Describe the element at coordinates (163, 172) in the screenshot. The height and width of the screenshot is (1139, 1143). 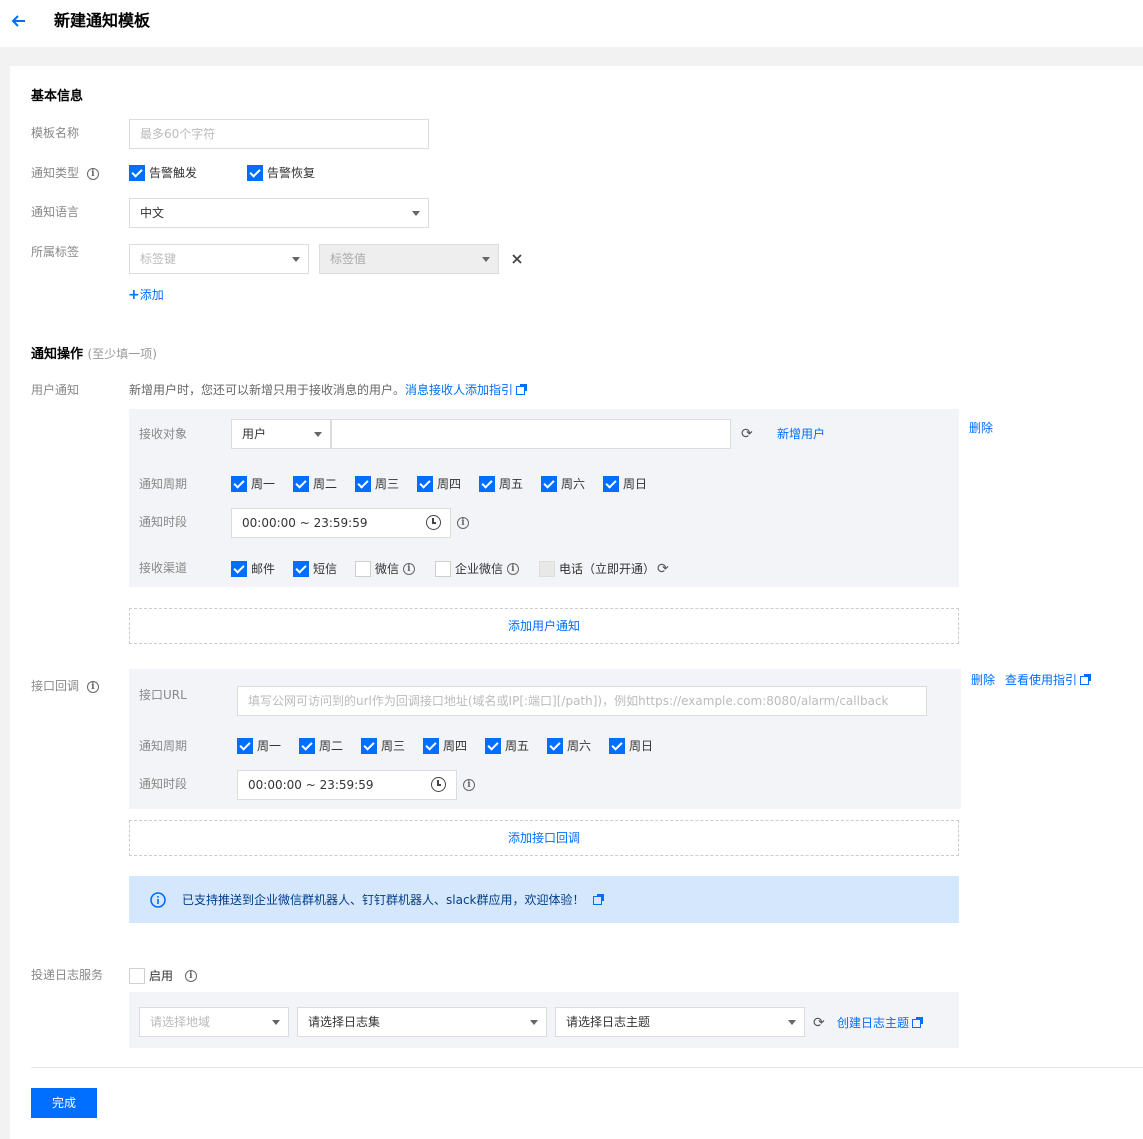
I see `checkbox-alarm-trigger: 告警触发` at that location.